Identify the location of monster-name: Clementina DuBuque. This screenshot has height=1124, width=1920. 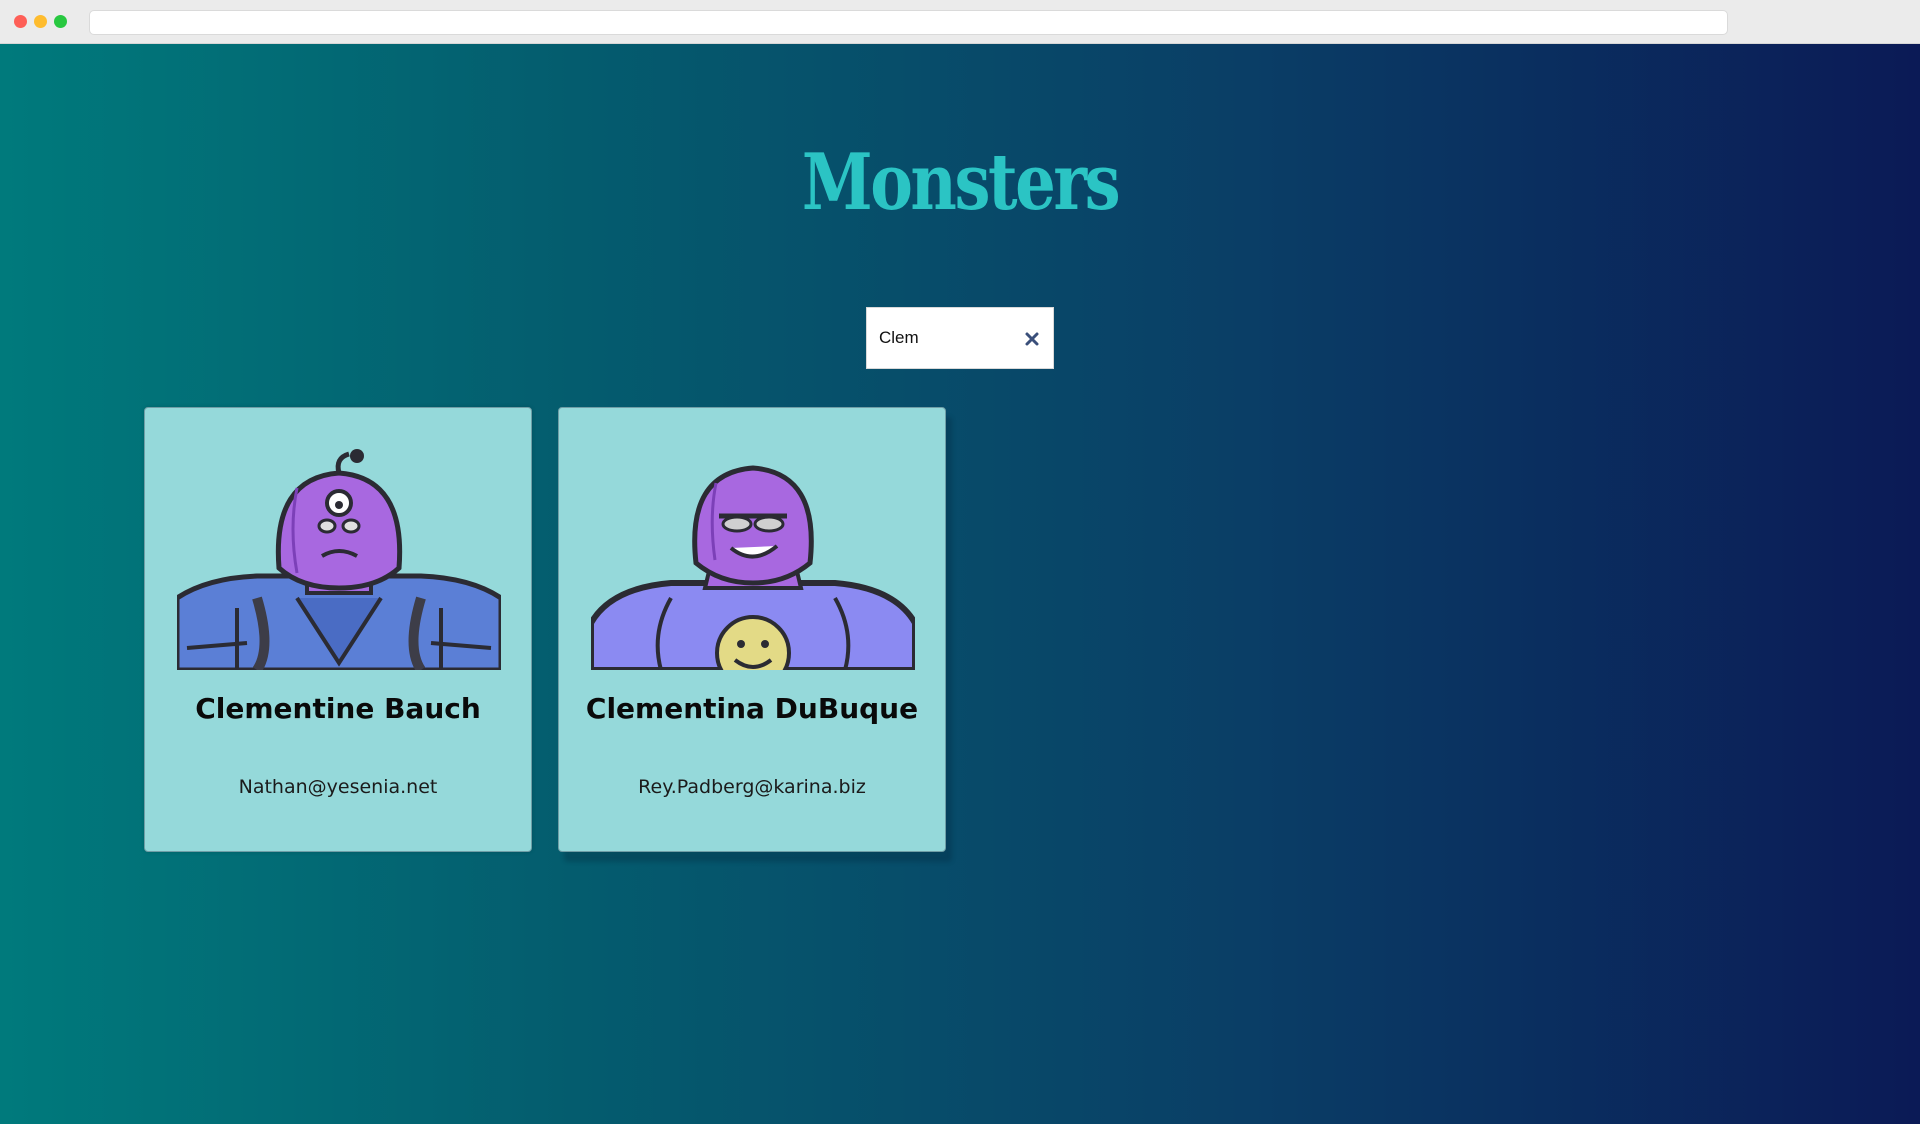
(752, 708).